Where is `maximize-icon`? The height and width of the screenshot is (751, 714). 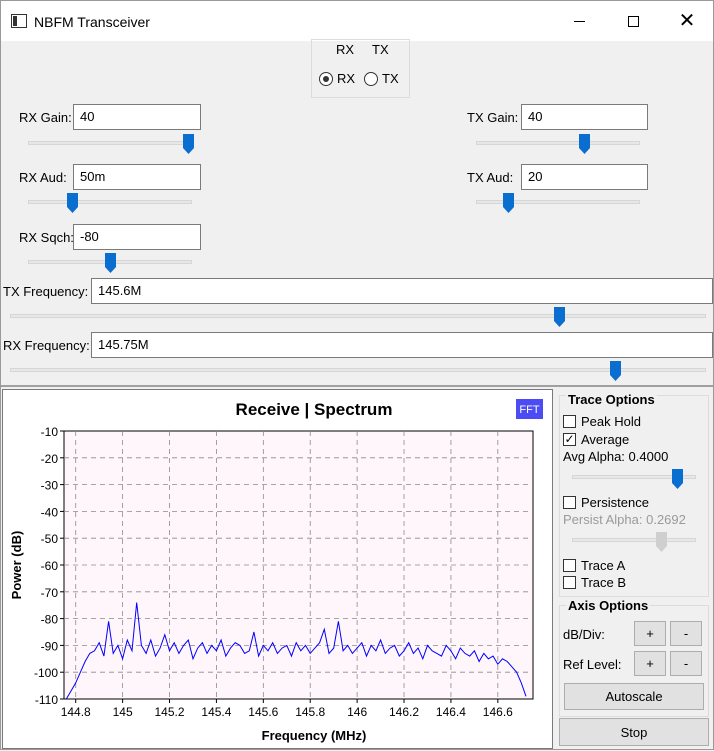 maximize-icon is located at coordinates (633, 21).